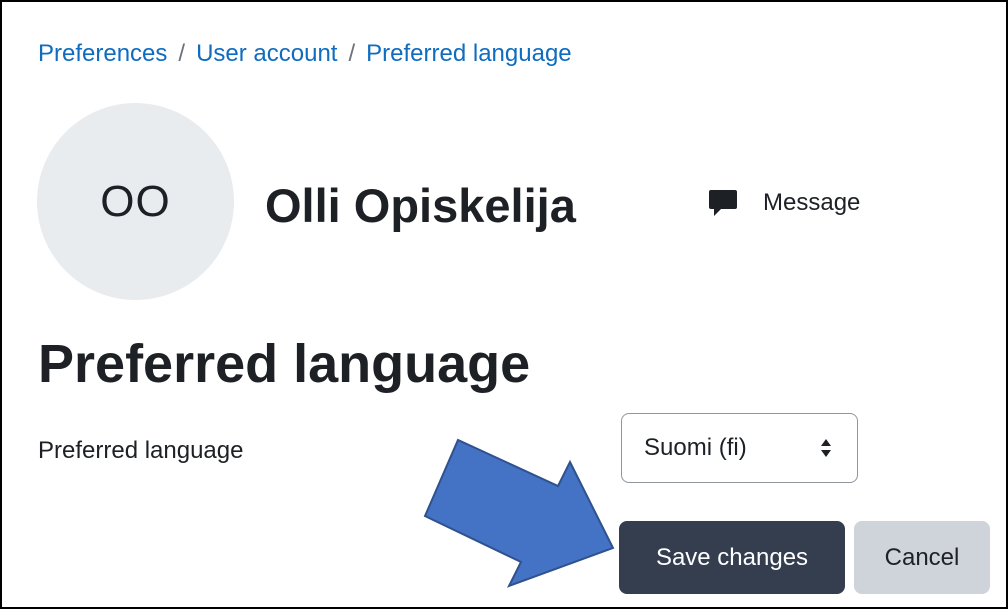  What do you see at coordinates (695, 447) in the screenshot?
I see `preferred-language-value: Suomi (fi)` at bounding box center [695, 447].